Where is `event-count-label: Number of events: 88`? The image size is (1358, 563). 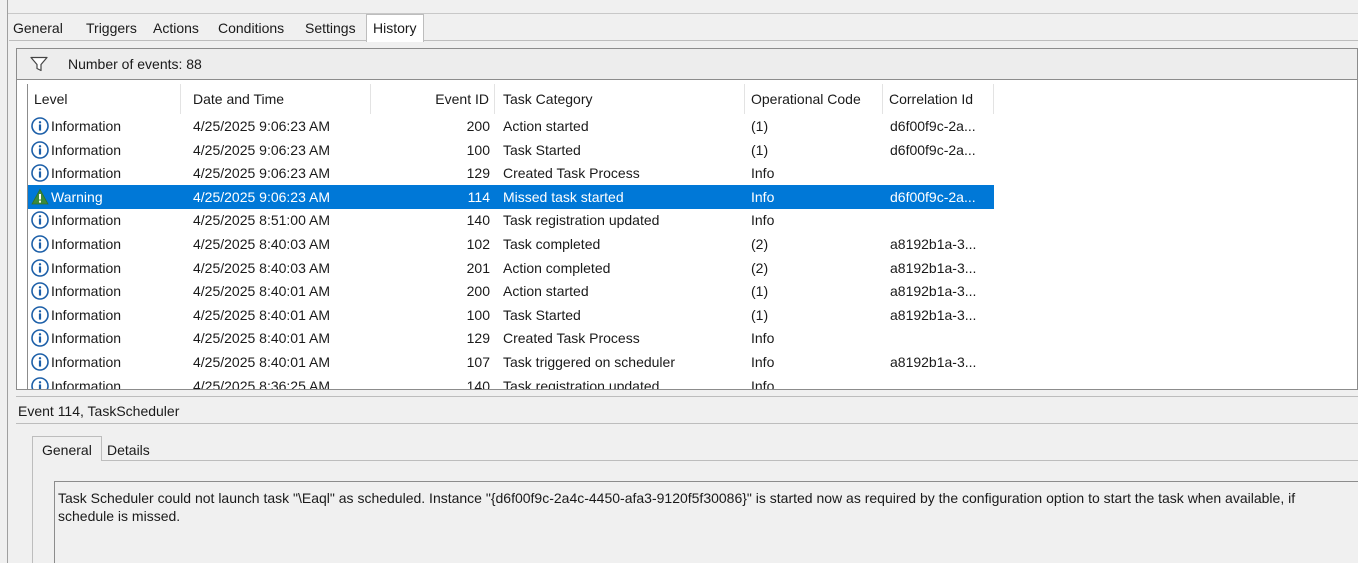 event-count-label: Number of events: 88 is located at coordinates (135, 64).